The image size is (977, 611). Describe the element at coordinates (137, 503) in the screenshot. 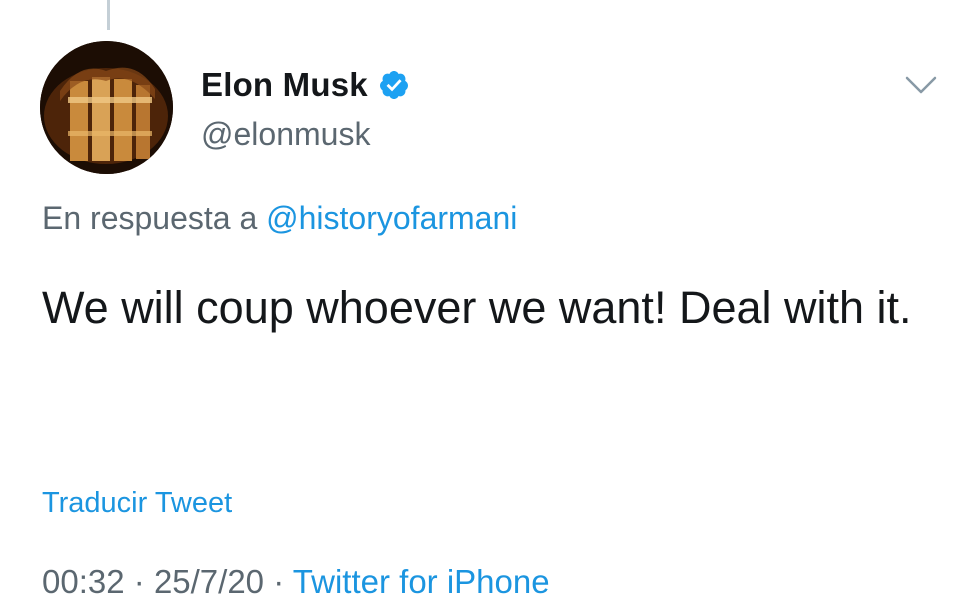

I see `translate-tweet-link: Traducir Tweet` at that location.